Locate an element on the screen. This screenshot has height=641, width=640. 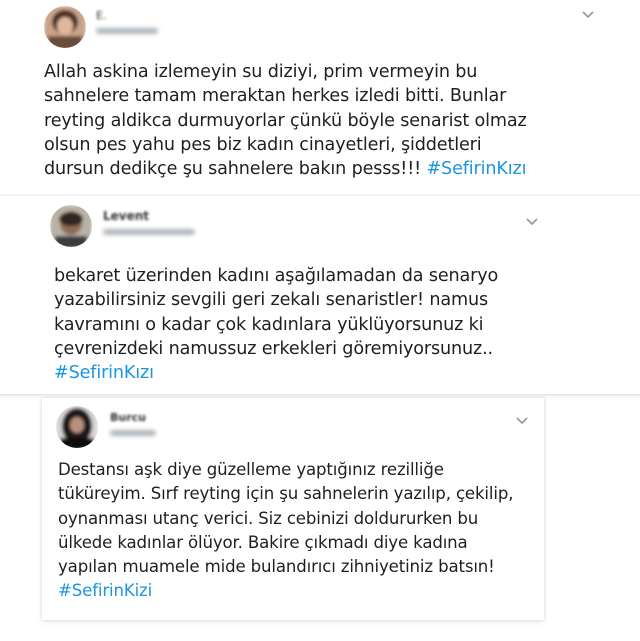
user-name: Levent is located at coordinates (126, 216).